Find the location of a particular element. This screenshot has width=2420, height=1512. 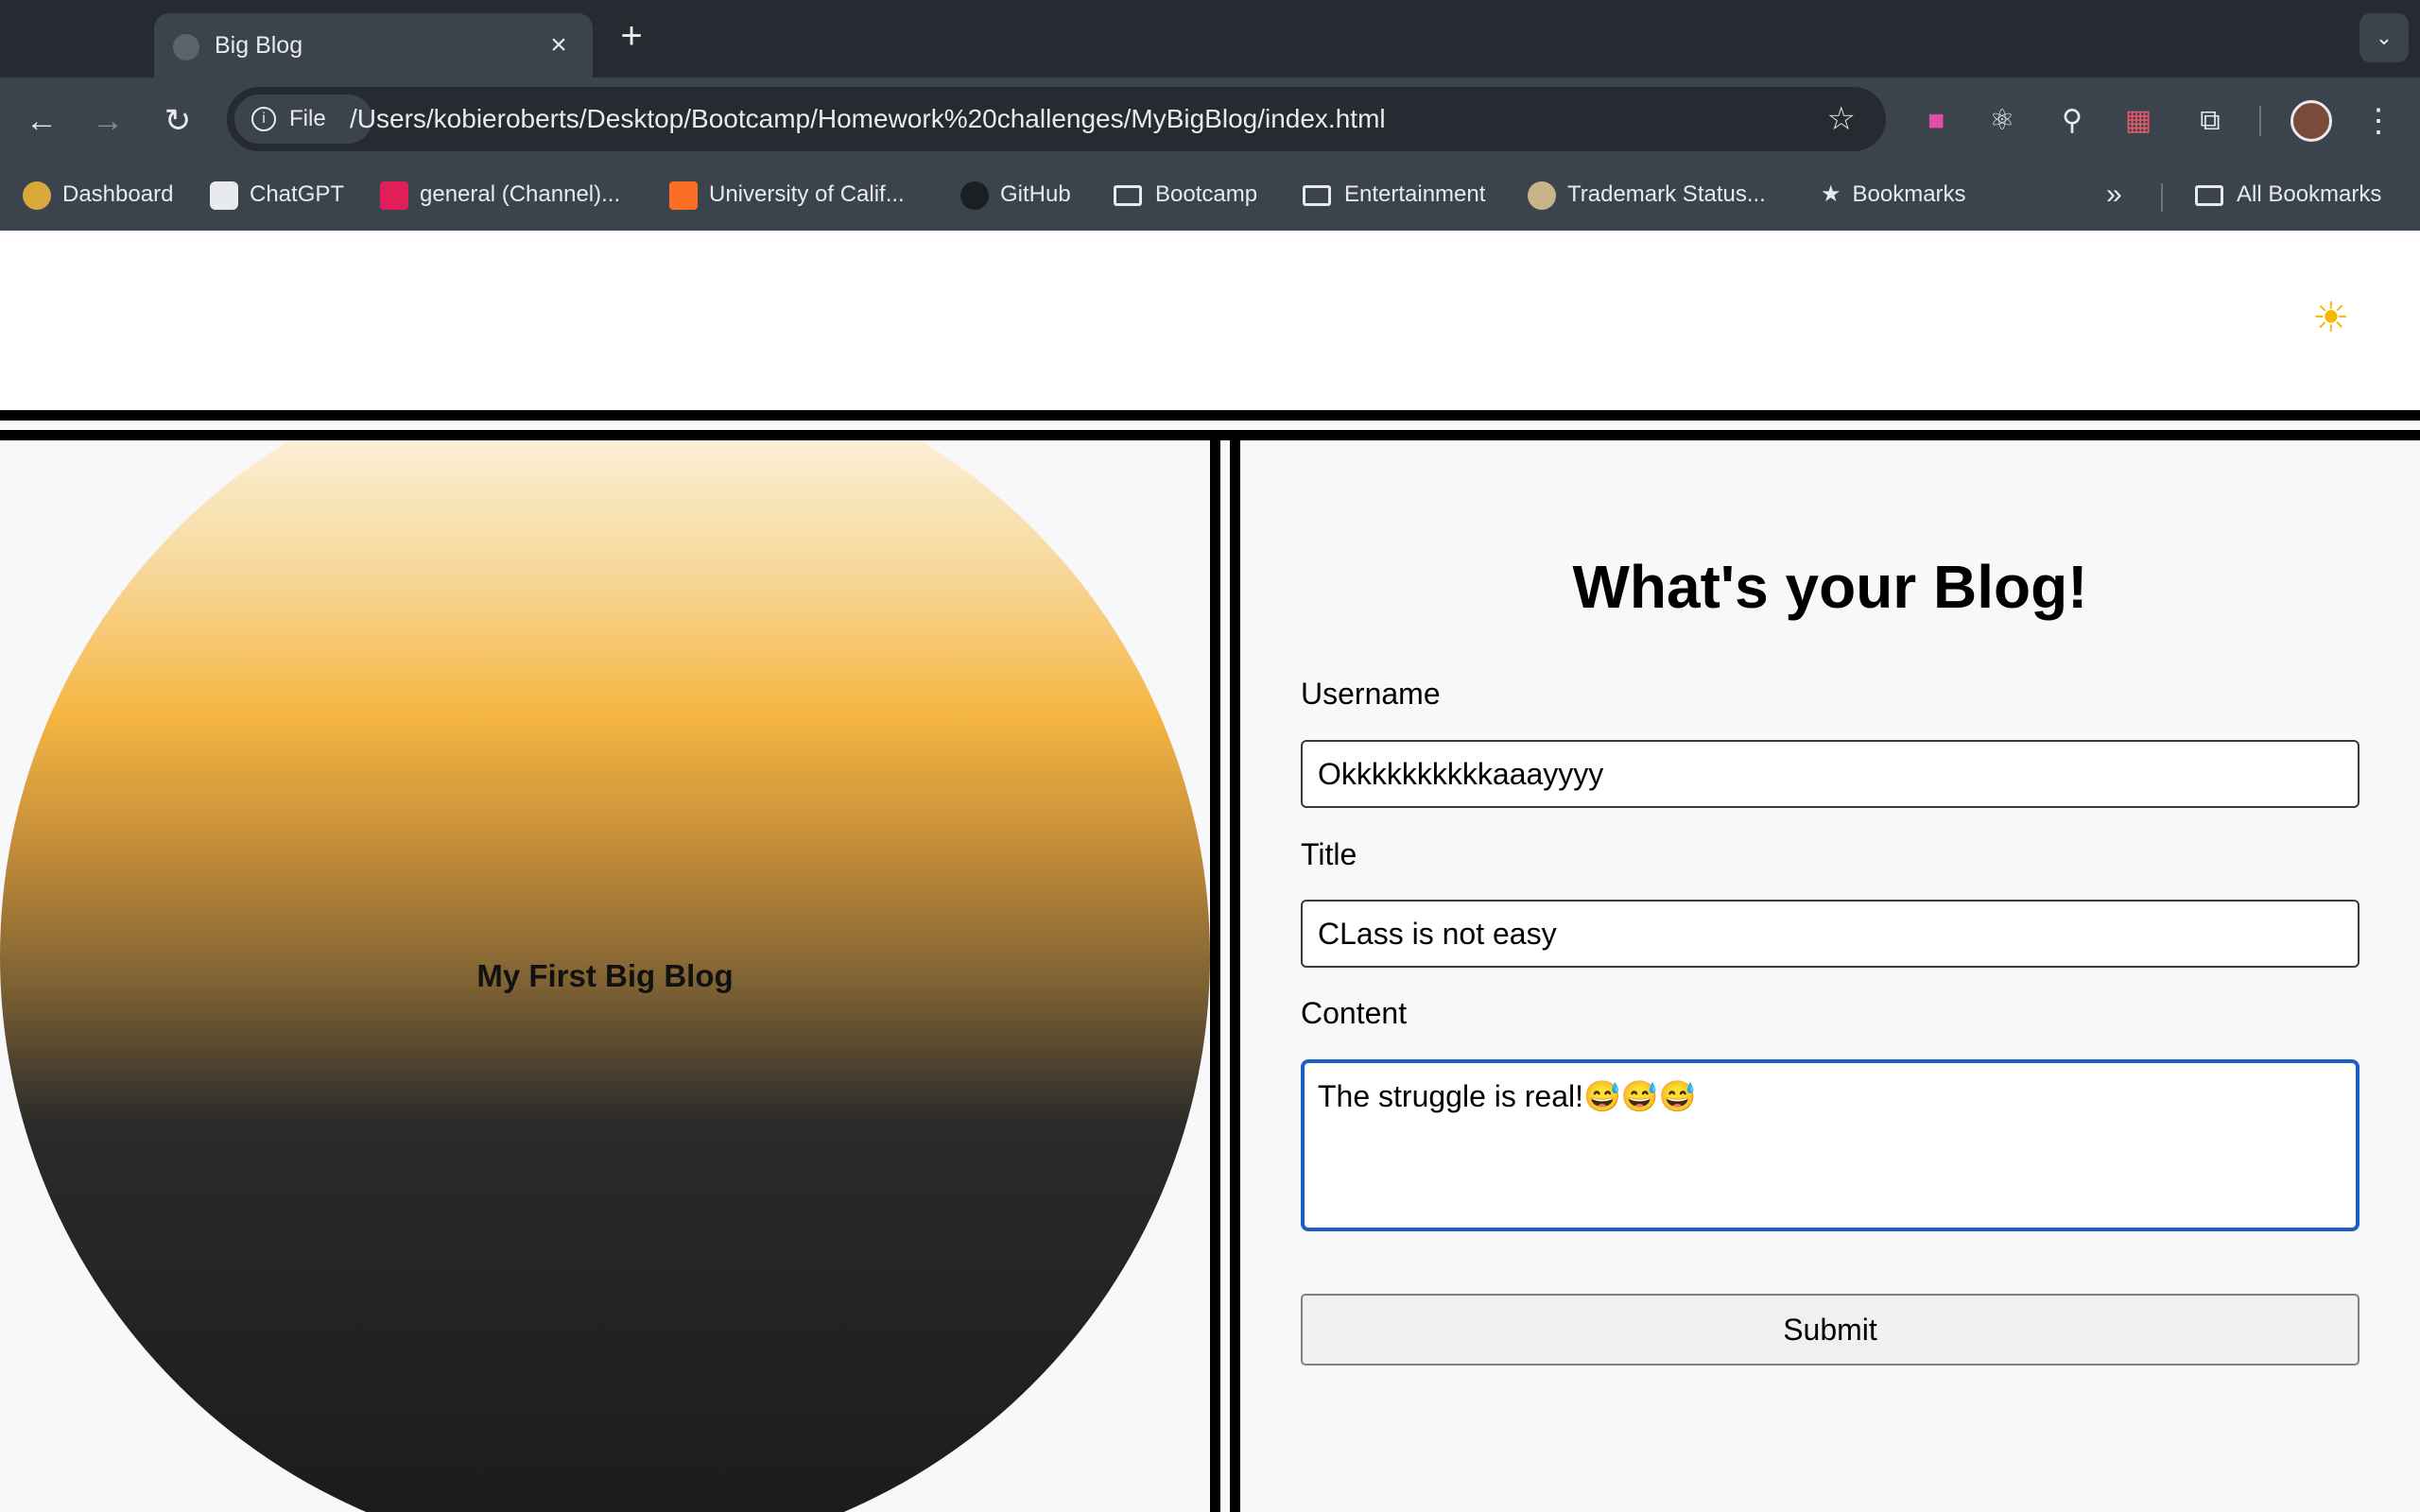

toolbar-divider is located at coordinates (2260, 121).